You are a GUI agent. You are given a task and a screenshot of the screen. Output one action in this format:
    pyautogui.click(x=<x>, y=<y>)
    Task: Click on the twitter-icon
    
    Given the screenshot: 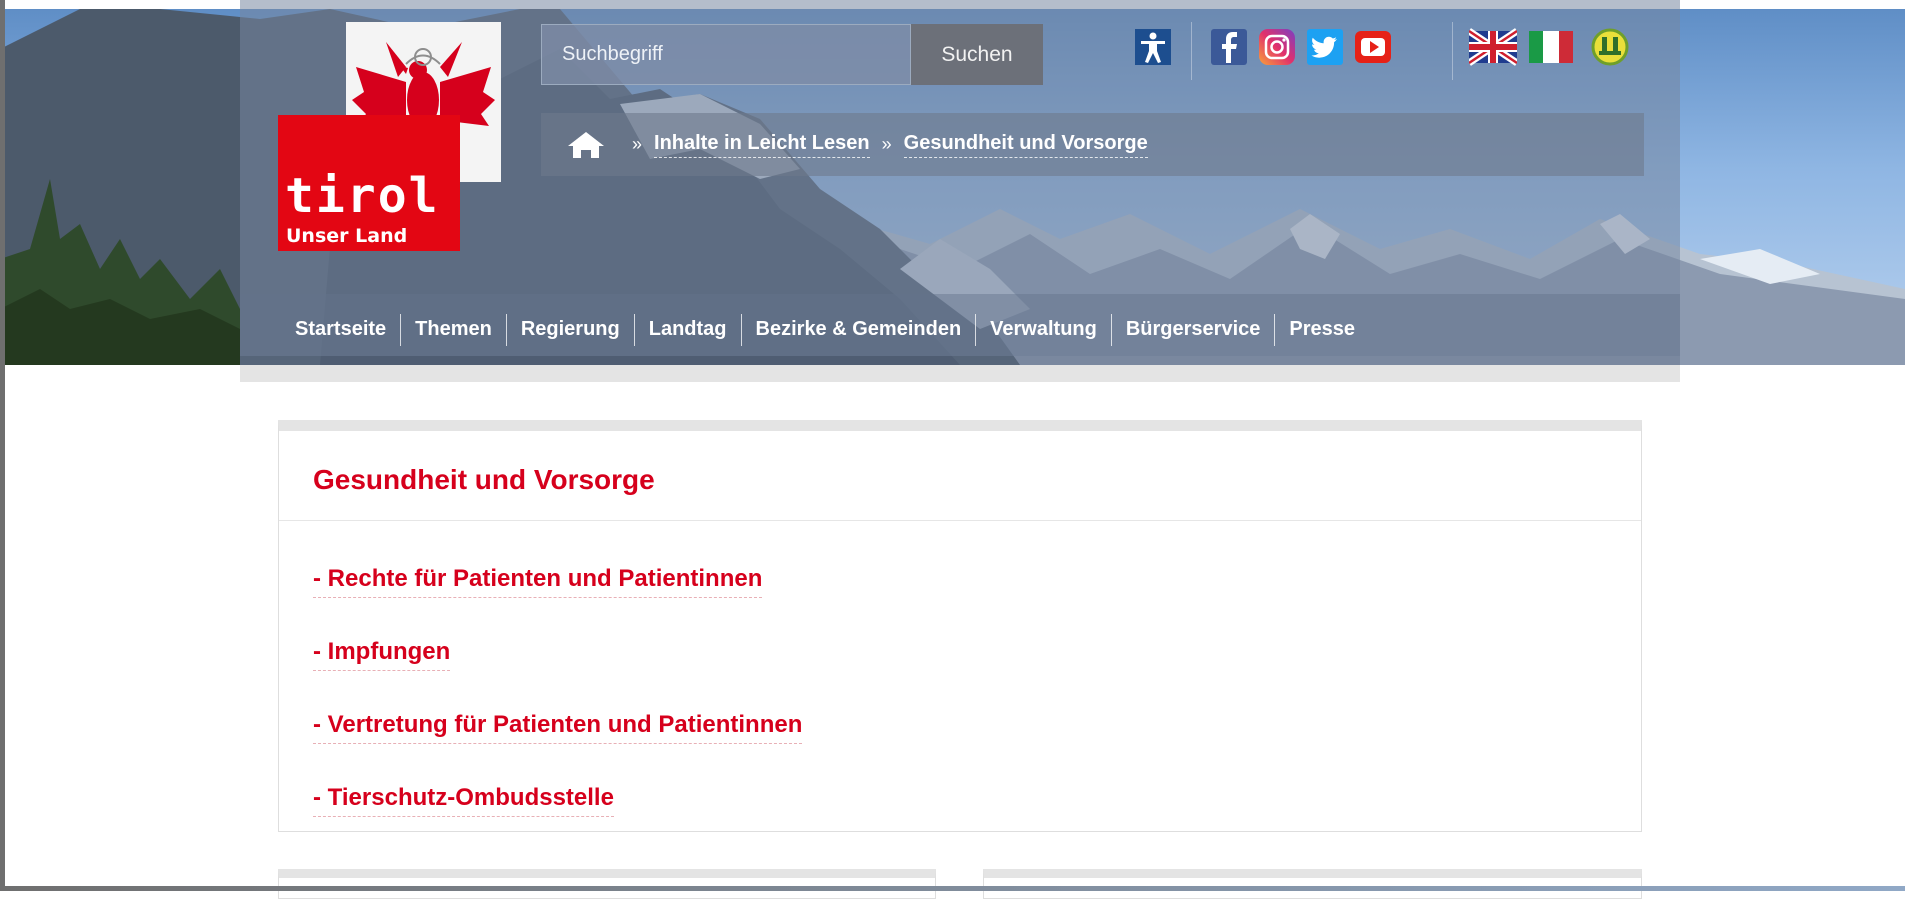 What is the action you would take?
    pyautogui.click(x=1325, y=47)
    